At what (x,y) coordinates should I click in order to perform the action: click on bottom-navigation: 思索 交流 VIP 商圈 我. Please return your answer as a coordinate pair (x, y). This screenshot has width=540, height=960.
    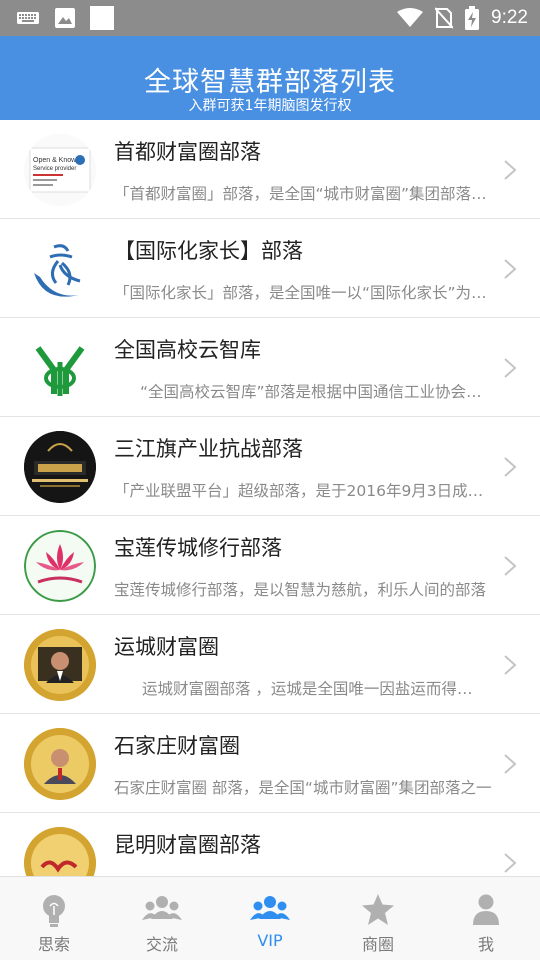
    Looking at the image, I should click on (270, 918).